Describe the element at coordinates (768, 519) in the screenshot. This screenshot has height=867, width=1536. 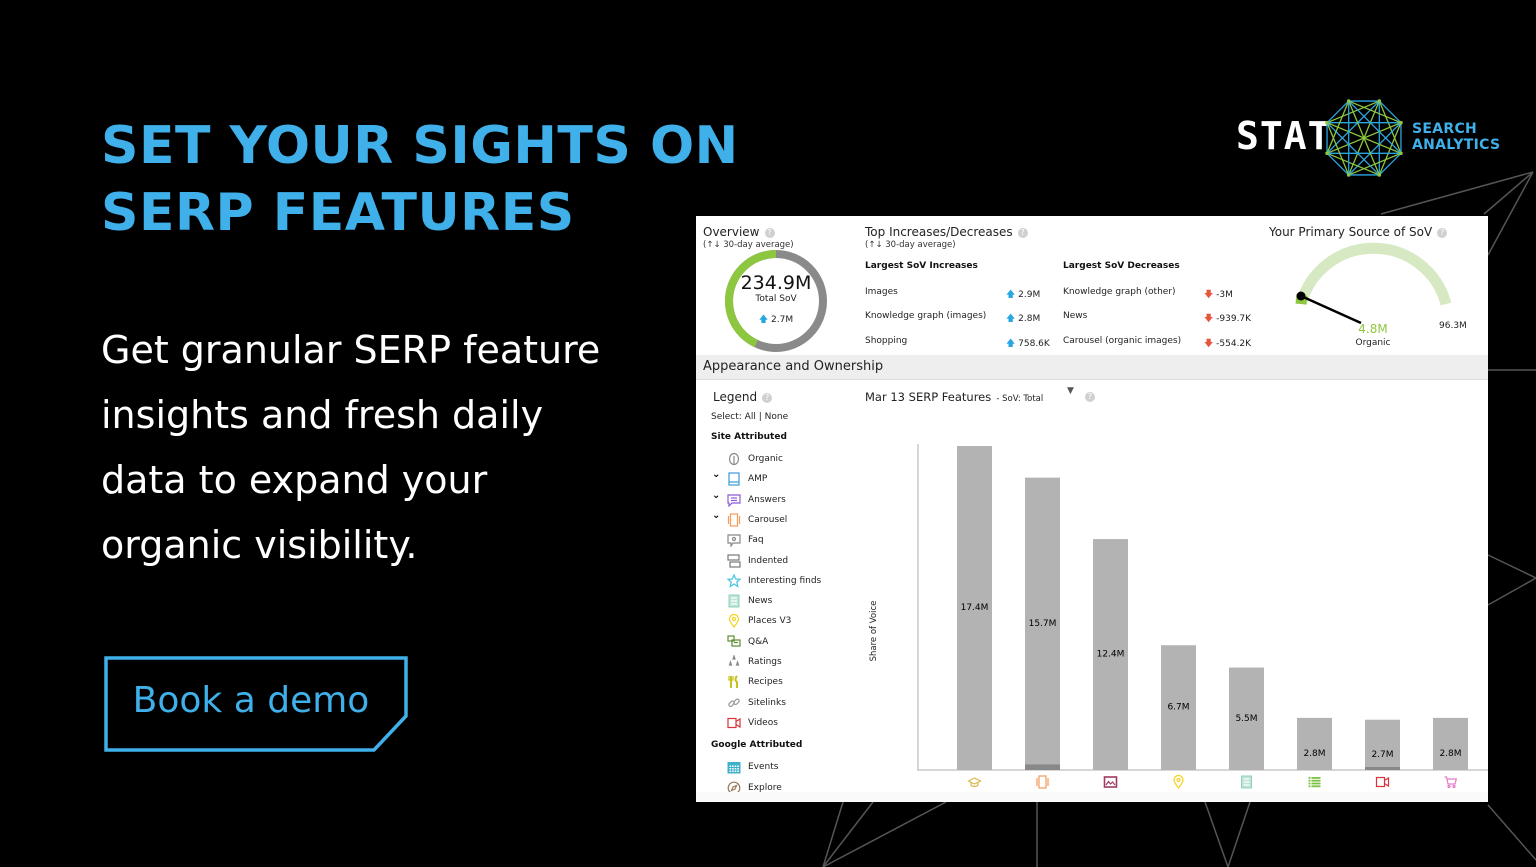
I see `legend-item-label: Carousel` at that location.